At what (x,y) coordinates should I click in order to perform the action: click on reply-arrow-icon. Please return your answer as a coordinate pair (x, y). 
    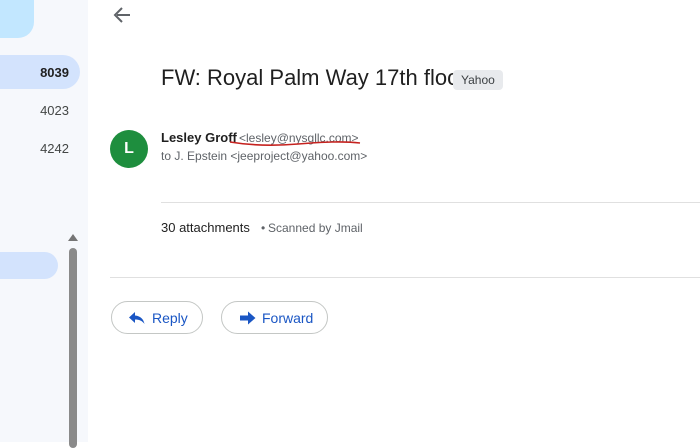
    Looking at the image, I should click on (137, 318).